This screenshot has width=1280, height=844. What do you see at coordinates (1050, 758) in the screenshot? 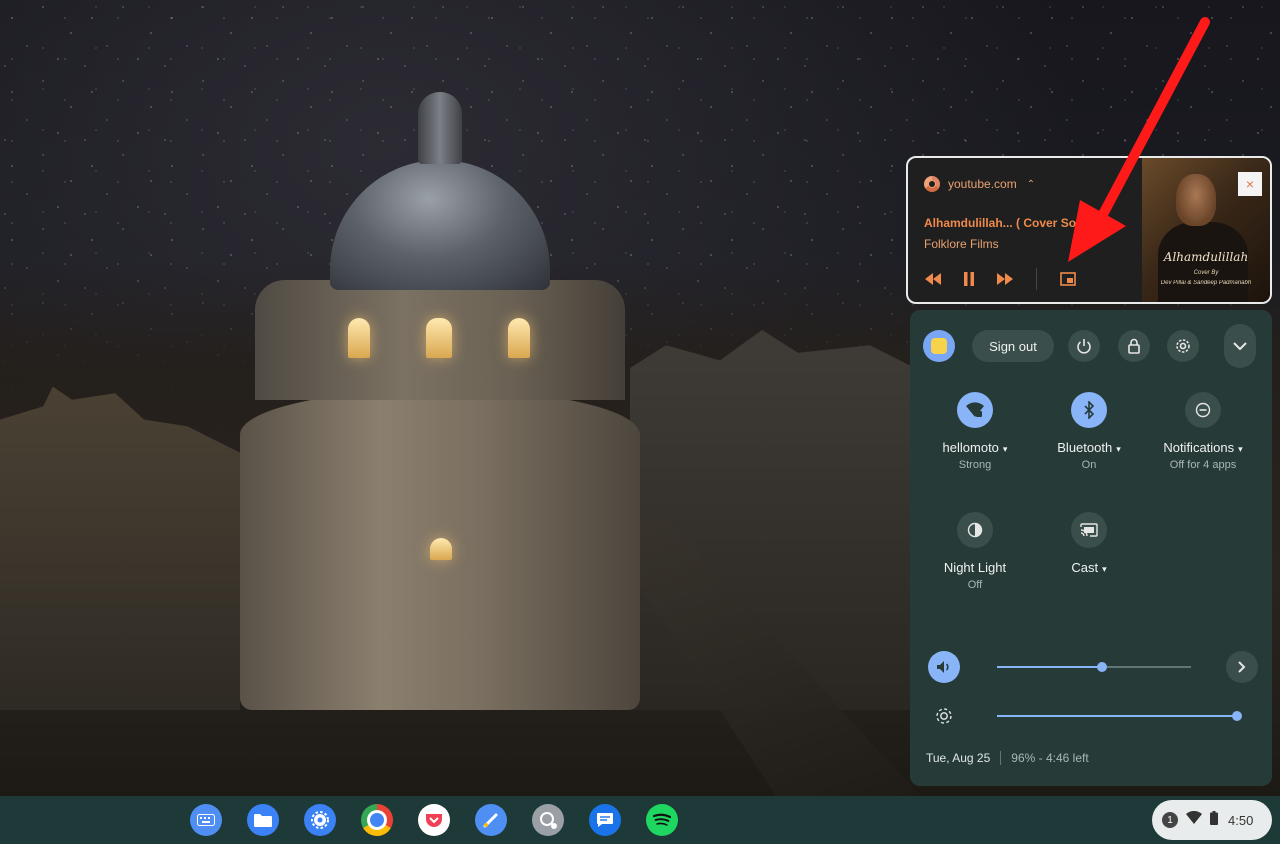
I see `battery-status: 96% - 4:46 left` at bounding box center [1050, 758].